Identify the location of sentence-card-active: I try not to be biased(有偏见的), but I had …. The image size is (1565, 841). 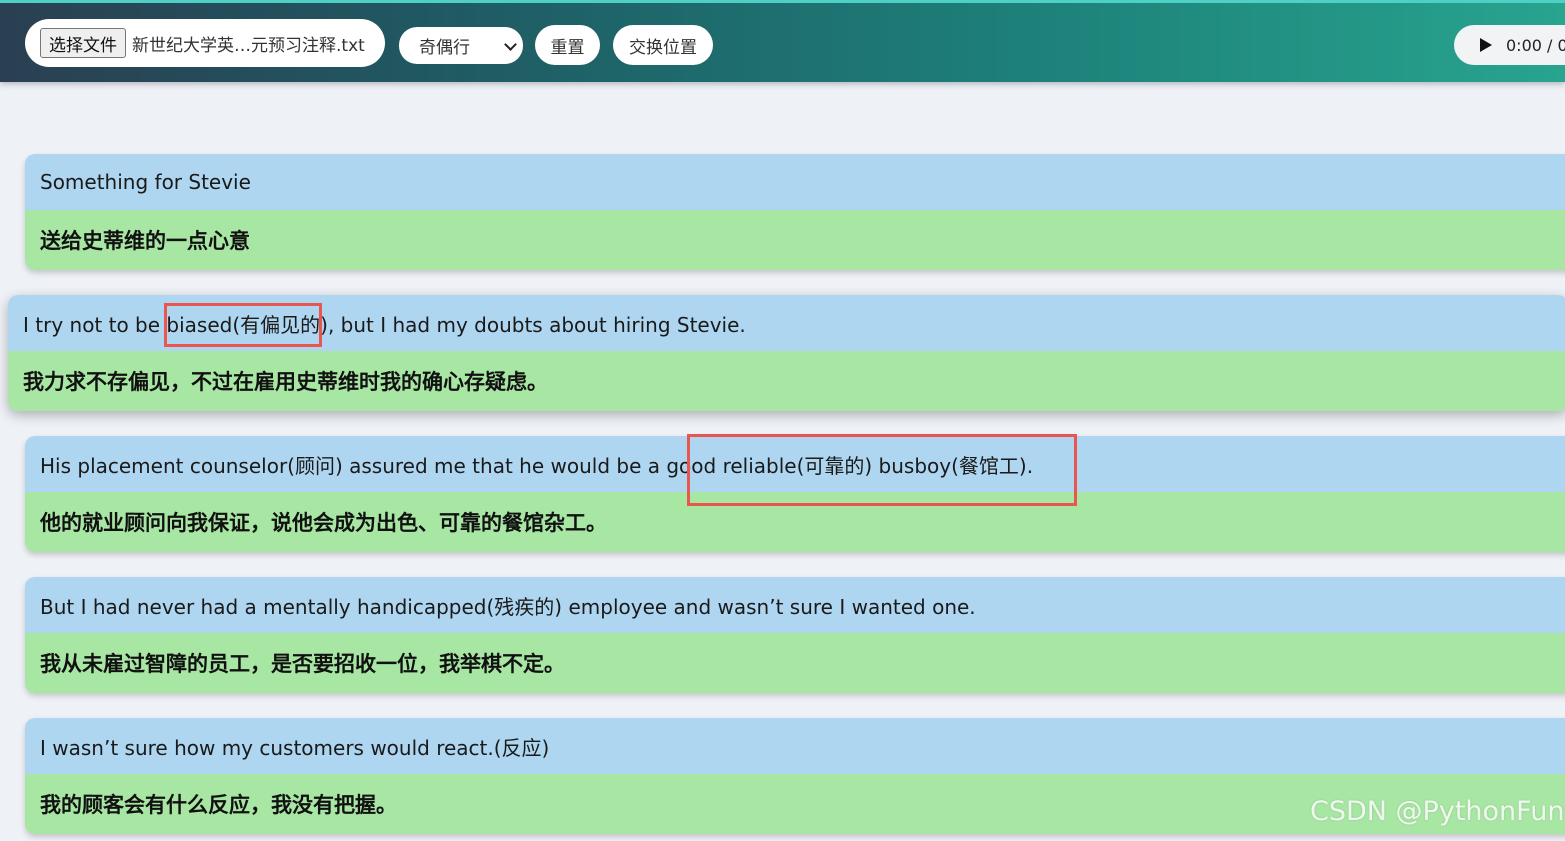
(786, 353).